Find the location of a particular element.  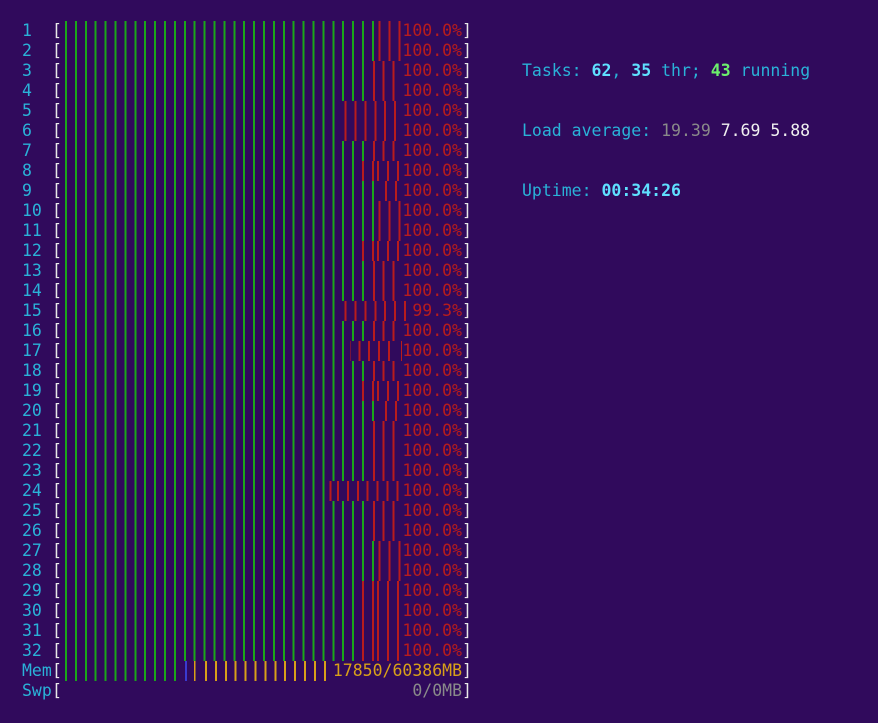

cpu-label: 27 is located at coordinates (32, 550).